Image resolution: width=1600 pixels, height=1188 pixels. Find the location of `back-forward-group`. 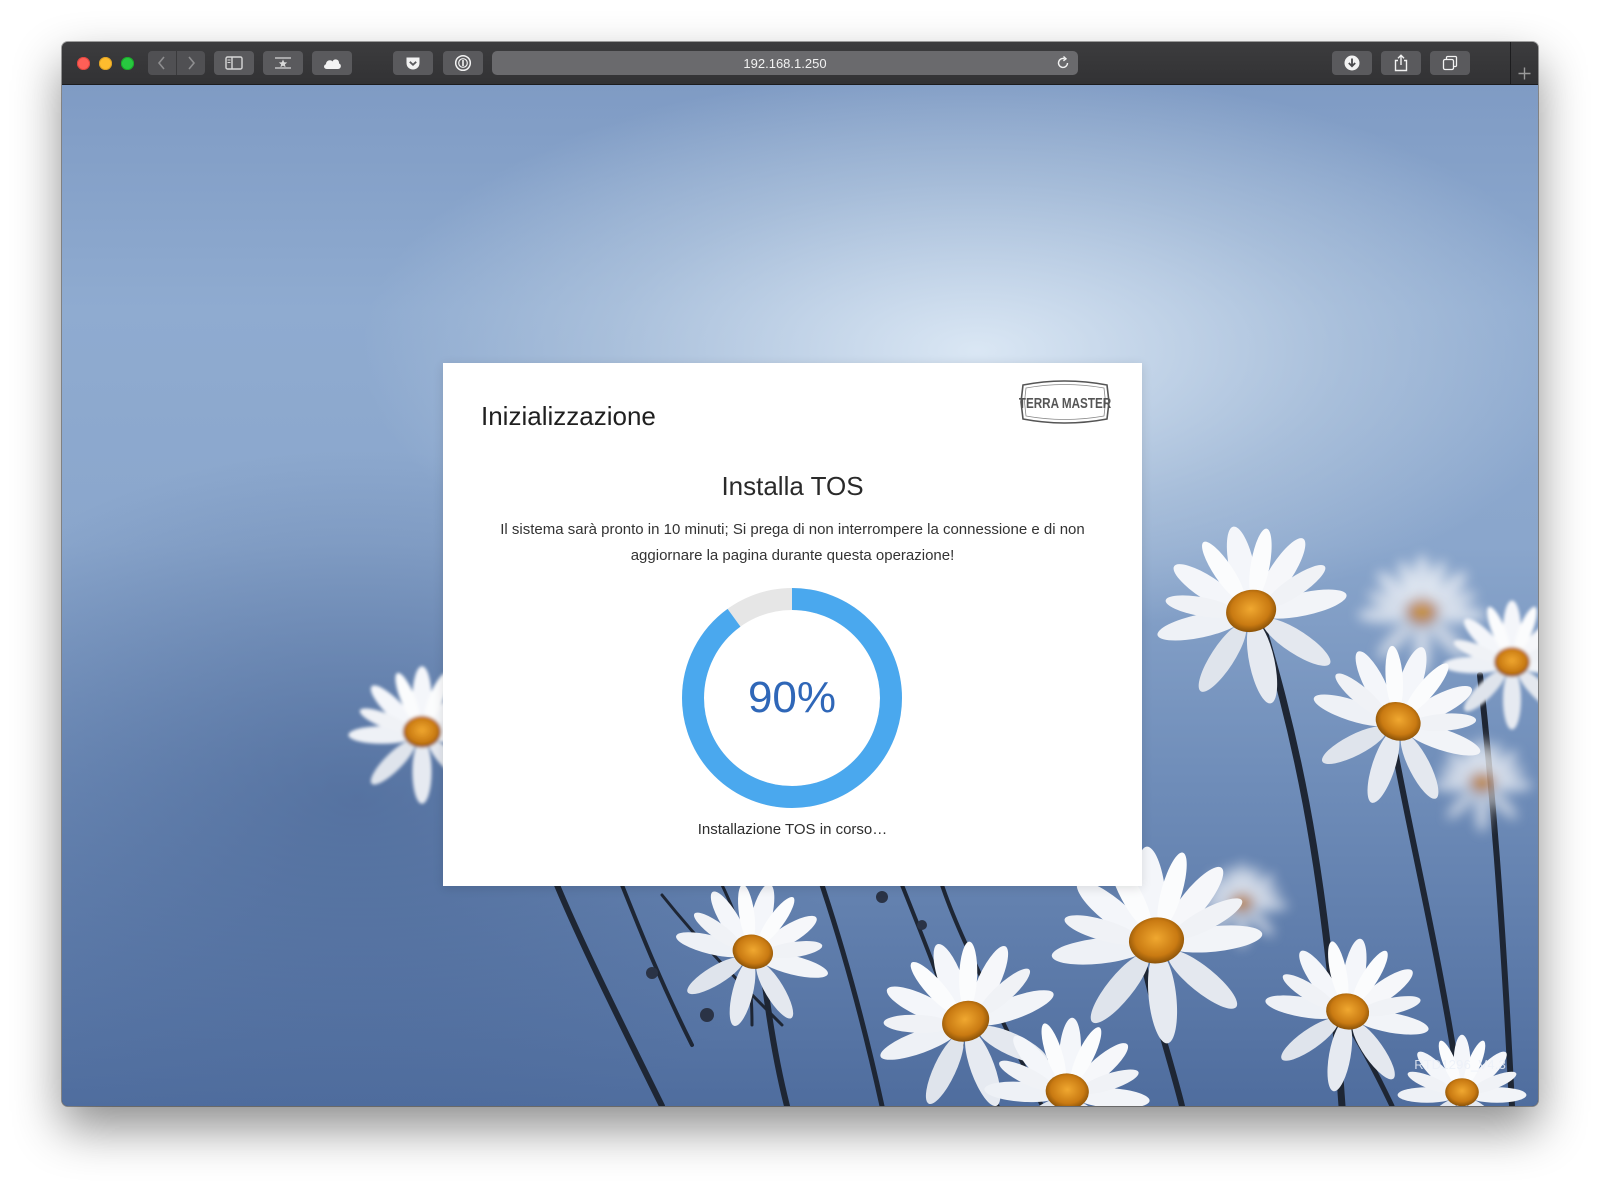

back-forward-group is located at coordinates (176, 63).